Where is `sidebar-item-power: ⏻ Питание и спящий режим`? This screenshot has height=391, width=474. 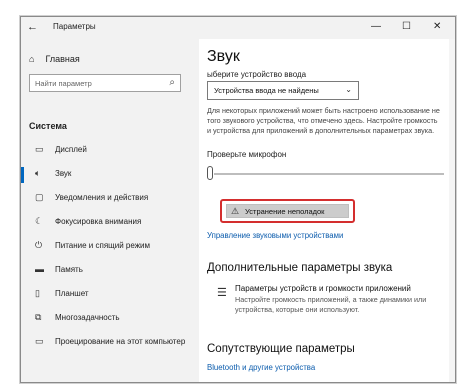
sidebar-item-power: ⏻ Питание и спящий режим is located at coordinates (110, 247).